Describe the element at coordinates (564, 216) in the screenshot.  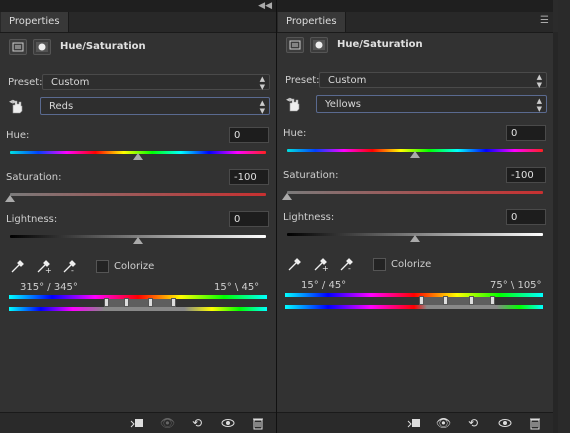
I see `dock-edge` at that location.